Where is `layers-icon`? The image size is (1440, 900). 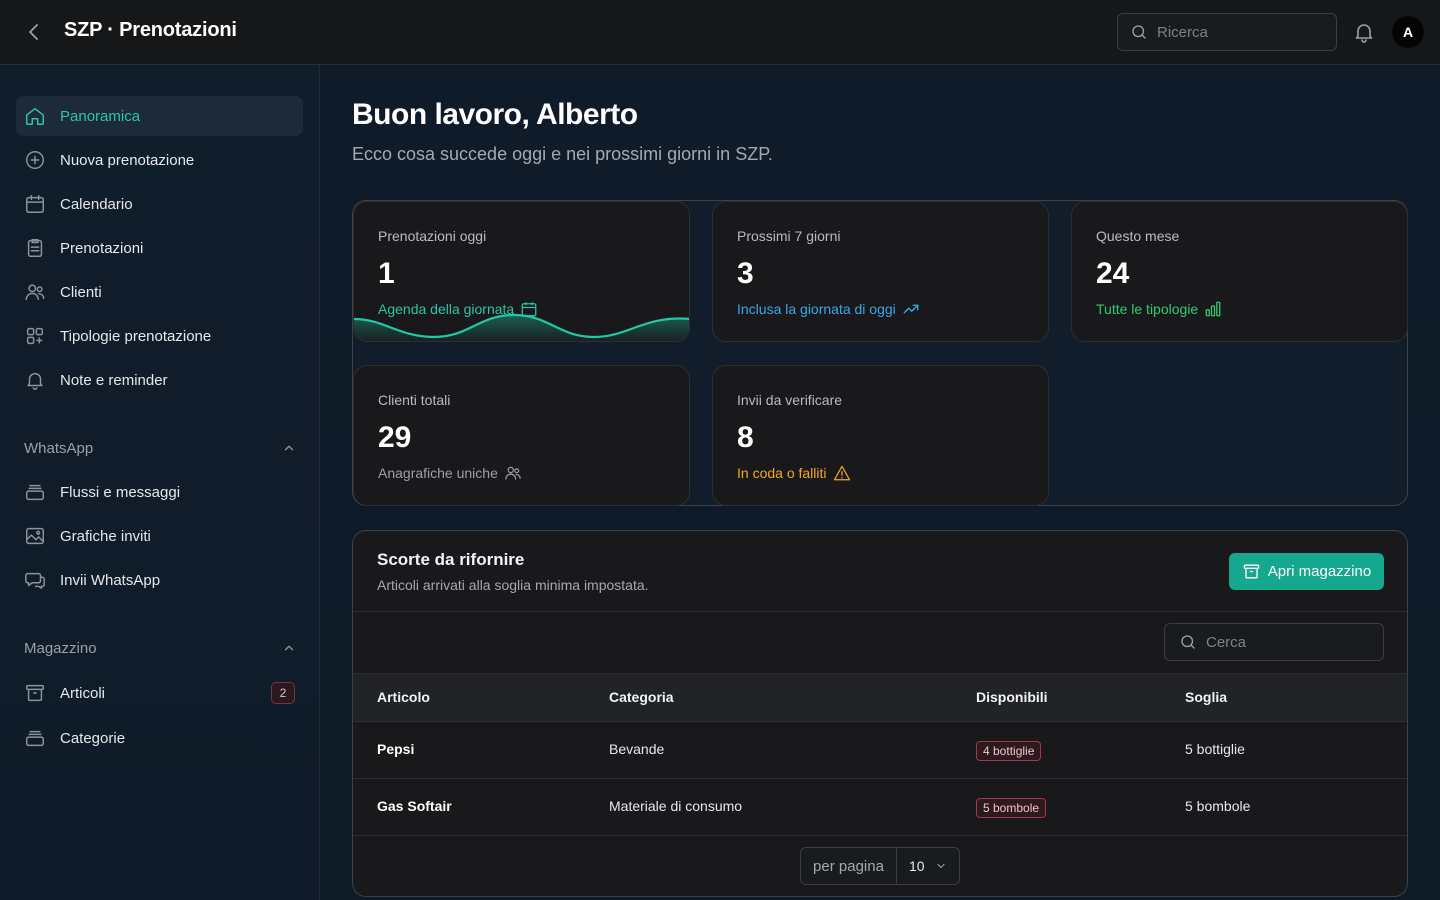 layers-icon is located at coordinates (35, 738).